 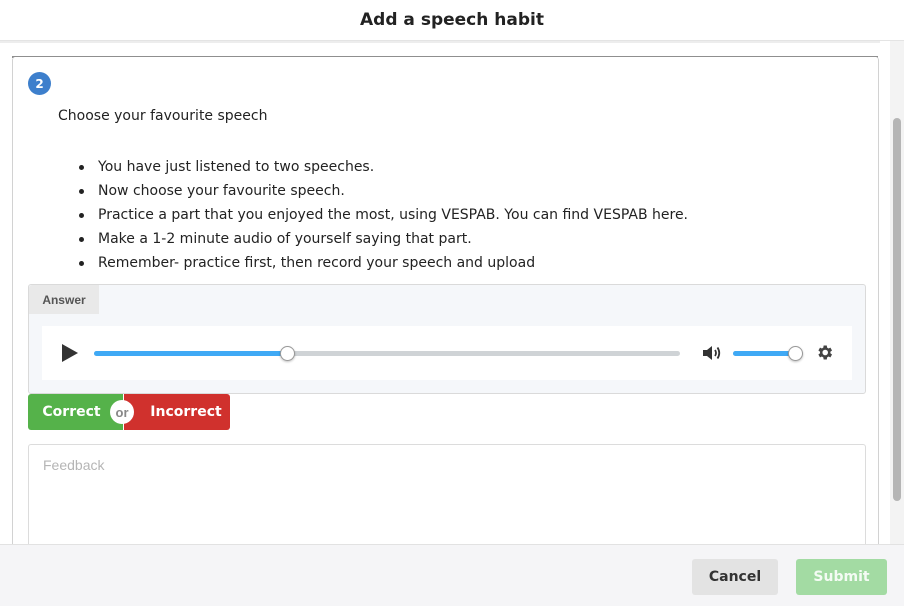 I want to click on correct-button: Correct, so click(x=75, y=412).